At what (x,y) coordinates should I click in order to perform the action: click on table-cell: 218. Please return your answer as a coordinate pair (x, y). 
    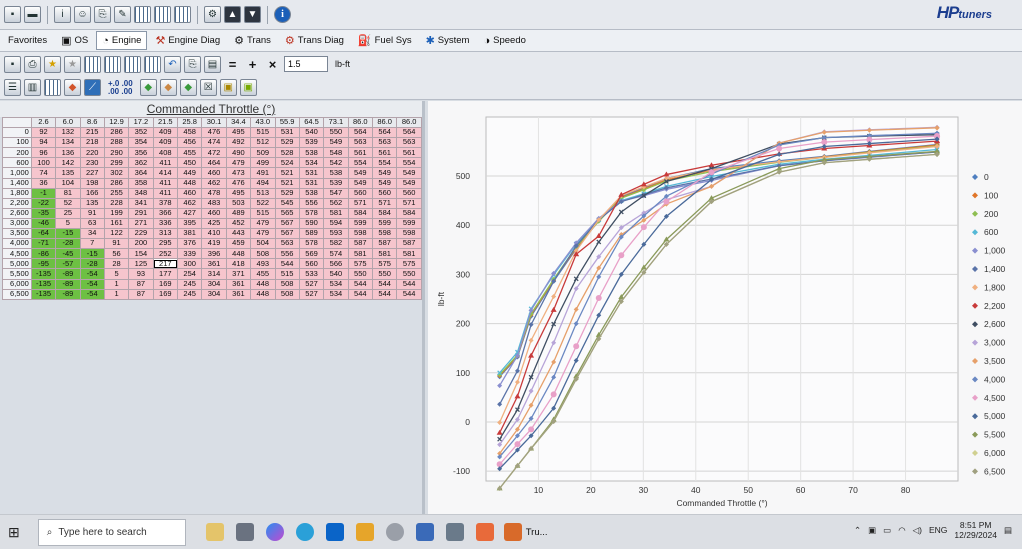
    Looking at the image, I should click on (92, 143).